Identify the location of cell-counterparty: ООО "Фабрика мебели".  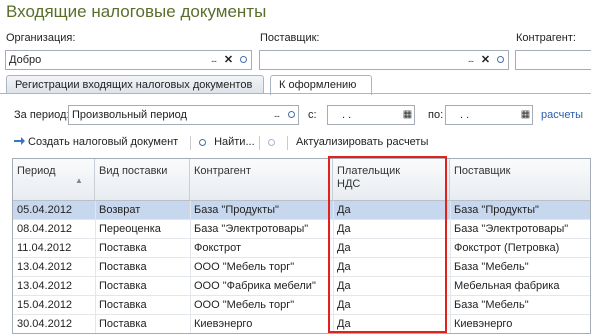
(255, 286).